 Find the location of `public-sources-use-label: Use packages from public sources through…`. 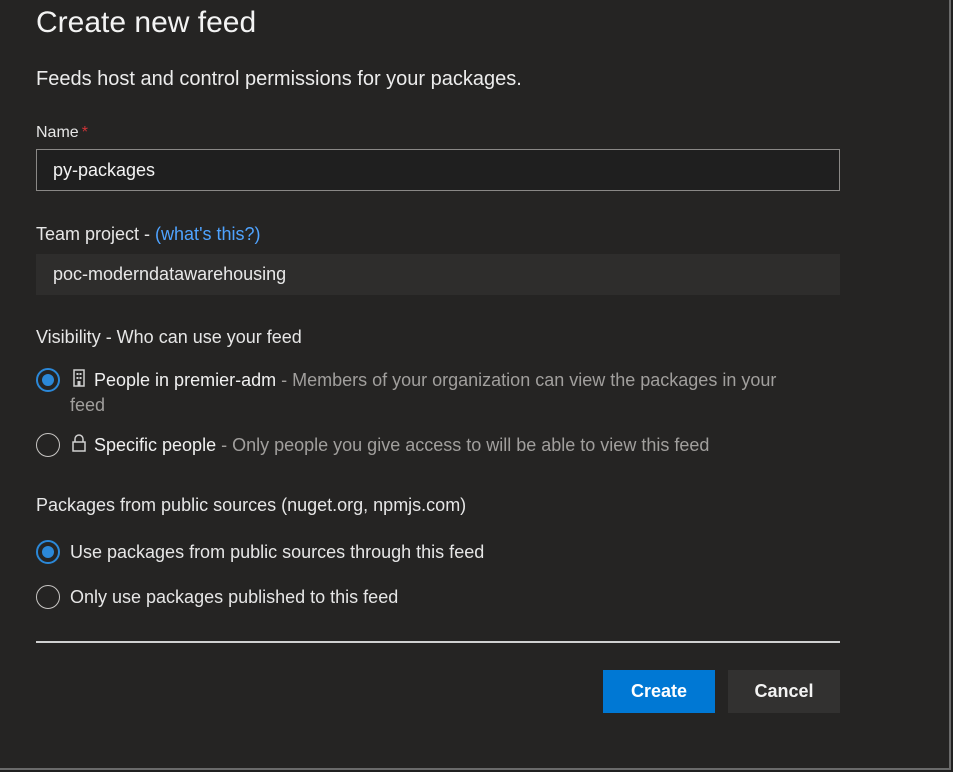

public-sources-use-label: Use packages from public sources through… is located at coordinates (277, 552).